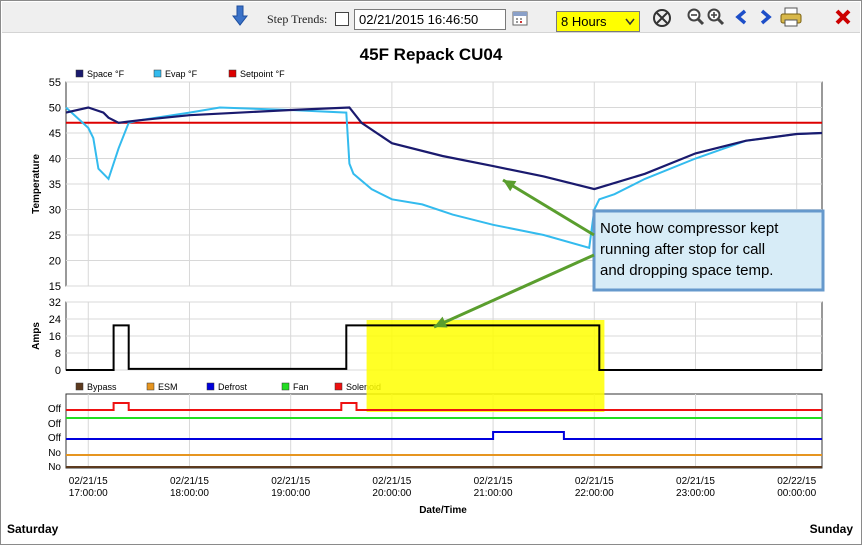  I want to click on x-tick-time: 17:00:00, so click(88, 493).